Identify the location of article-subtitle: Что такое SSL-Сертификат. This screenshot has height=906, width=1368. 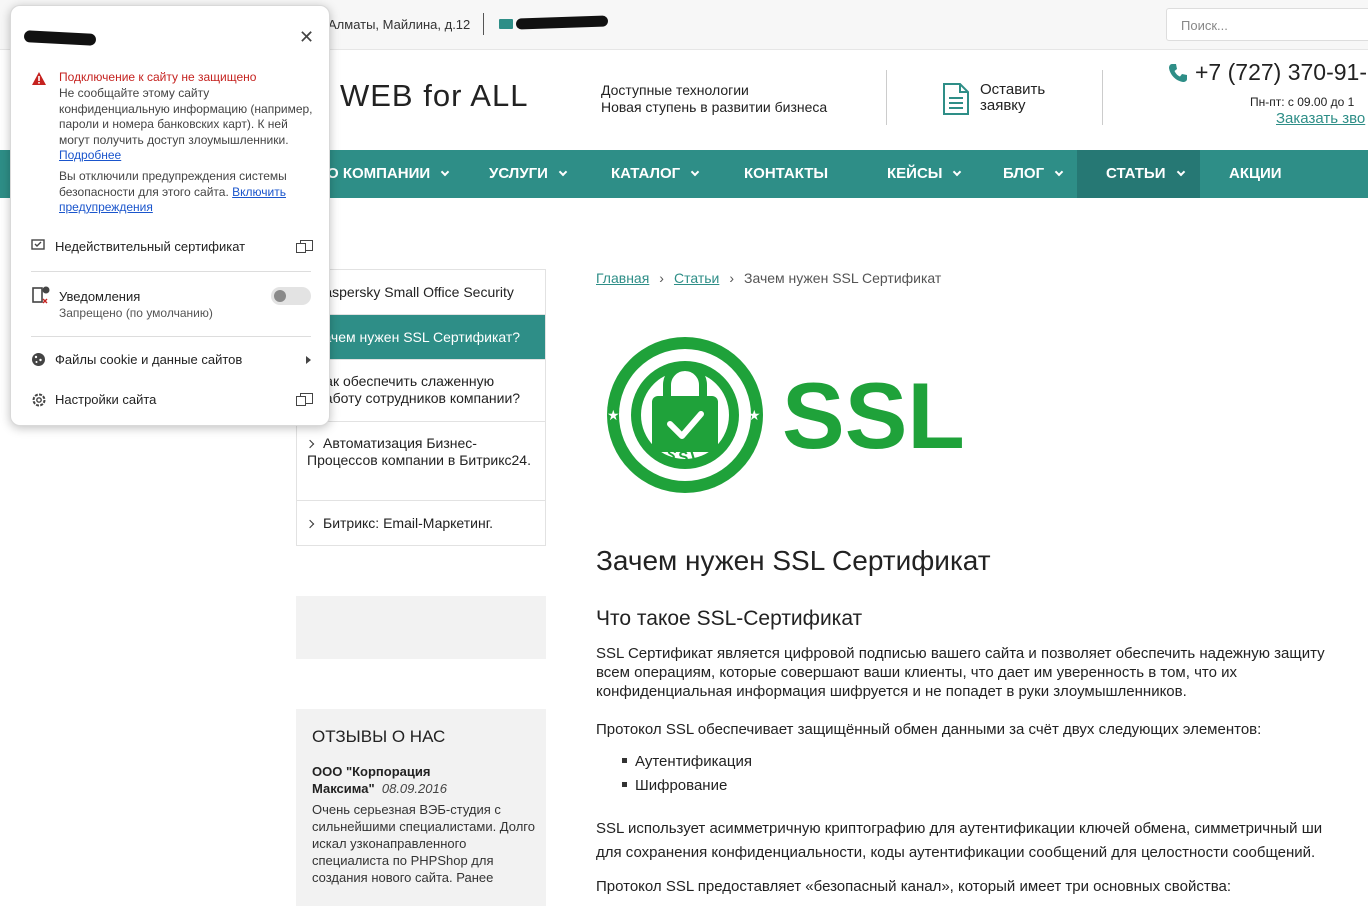
(729, 618).